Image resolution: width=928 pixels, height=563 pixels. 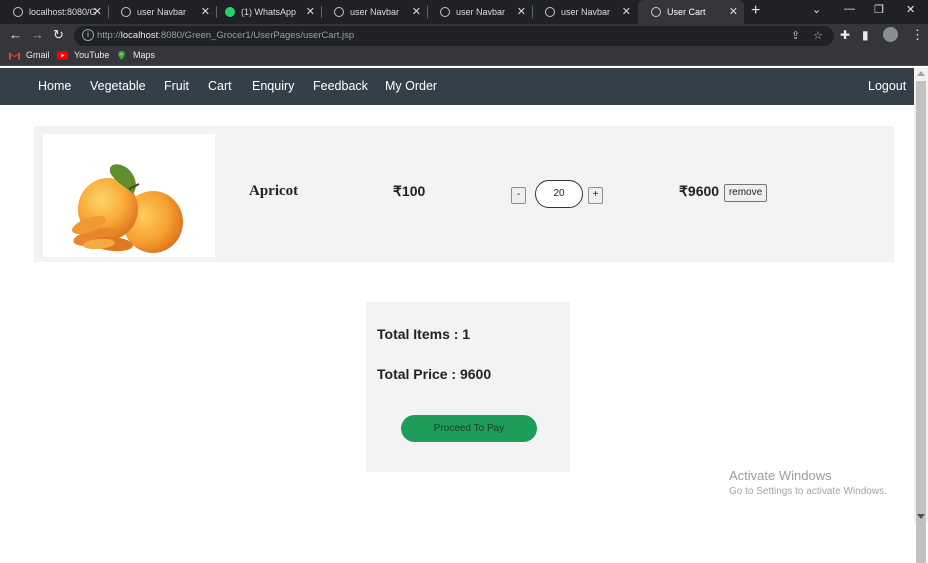 What do you see at coordinates (921, 322) in the screenshot?
I see `scrollbar-thumb` at bounding box center [921, 322].